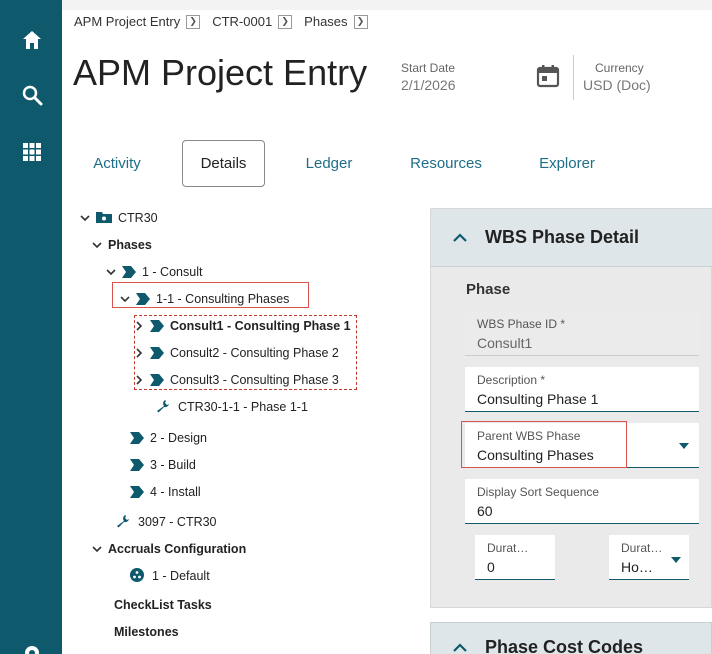 The image size is (712, 654). I want to click on duration-field: Durat… 0, so click(515, 557).